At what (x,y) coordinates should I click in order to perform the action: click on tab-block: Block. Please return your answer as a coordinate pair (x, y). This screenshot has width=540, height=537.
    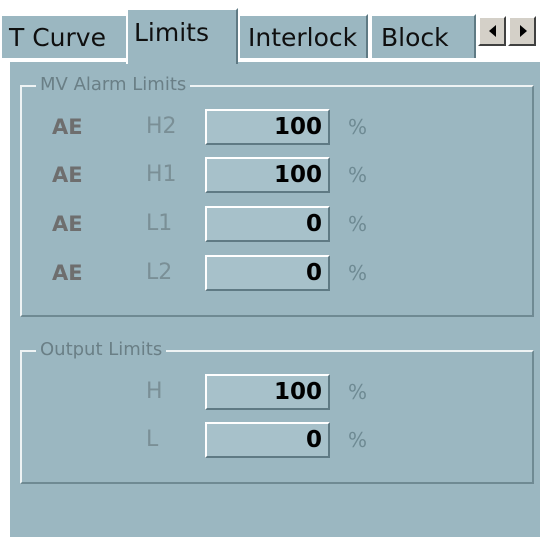
    Looking at the image, I should click on (423, 36).